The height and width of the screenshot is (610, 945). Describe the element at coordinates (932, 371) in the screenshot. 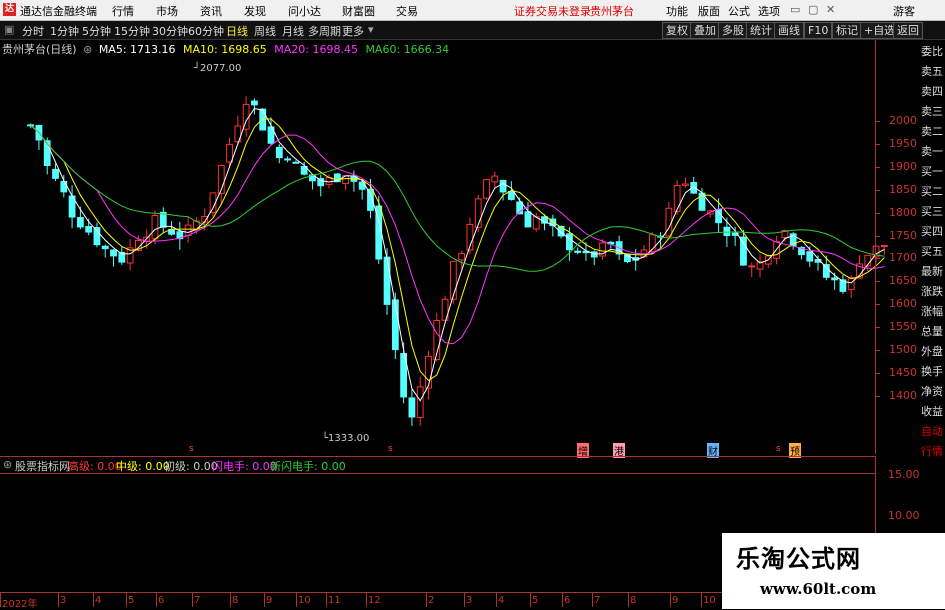

I see `sidebar-item: 换手` at that location.